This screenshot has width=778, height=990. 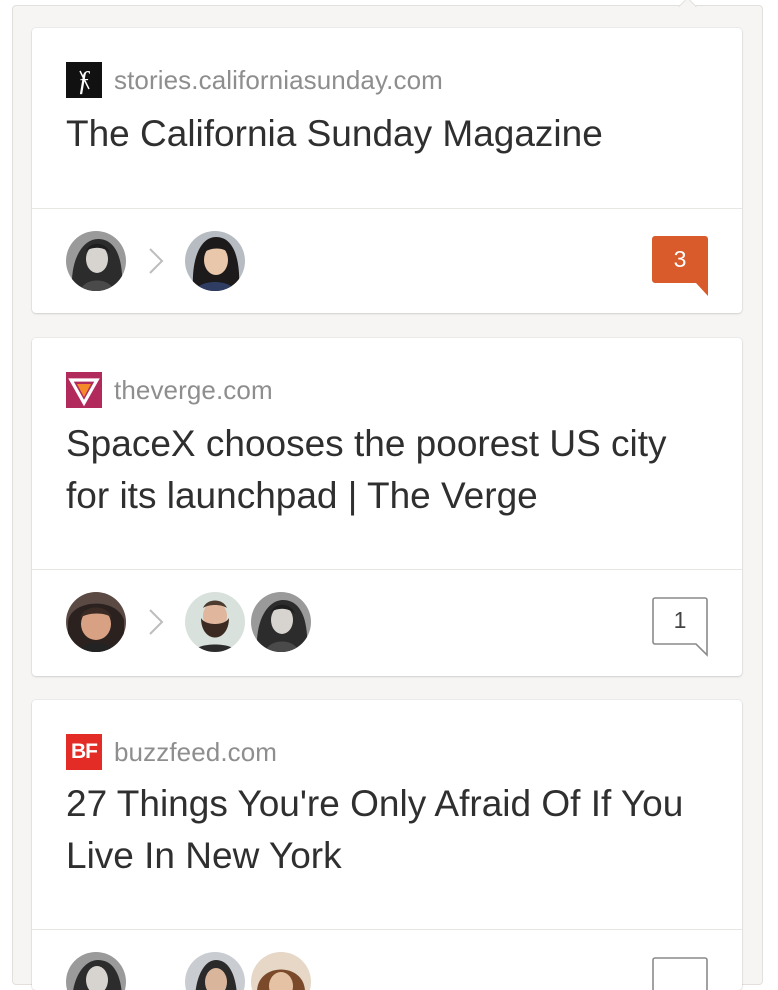 I want to click on comment-bubble-icon, so click(x=680, y=973).